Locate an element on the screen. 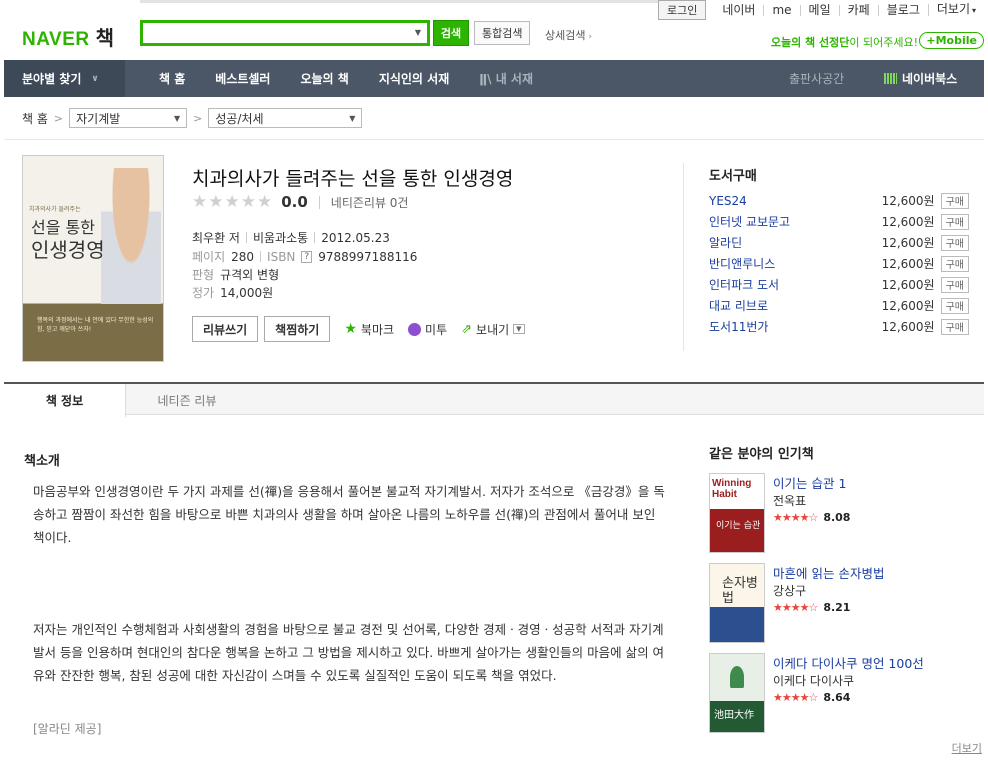 The width and height of the screenshot is (988, 762). intro-source: [알라딘 제공] is located at coordinates (67, 729).